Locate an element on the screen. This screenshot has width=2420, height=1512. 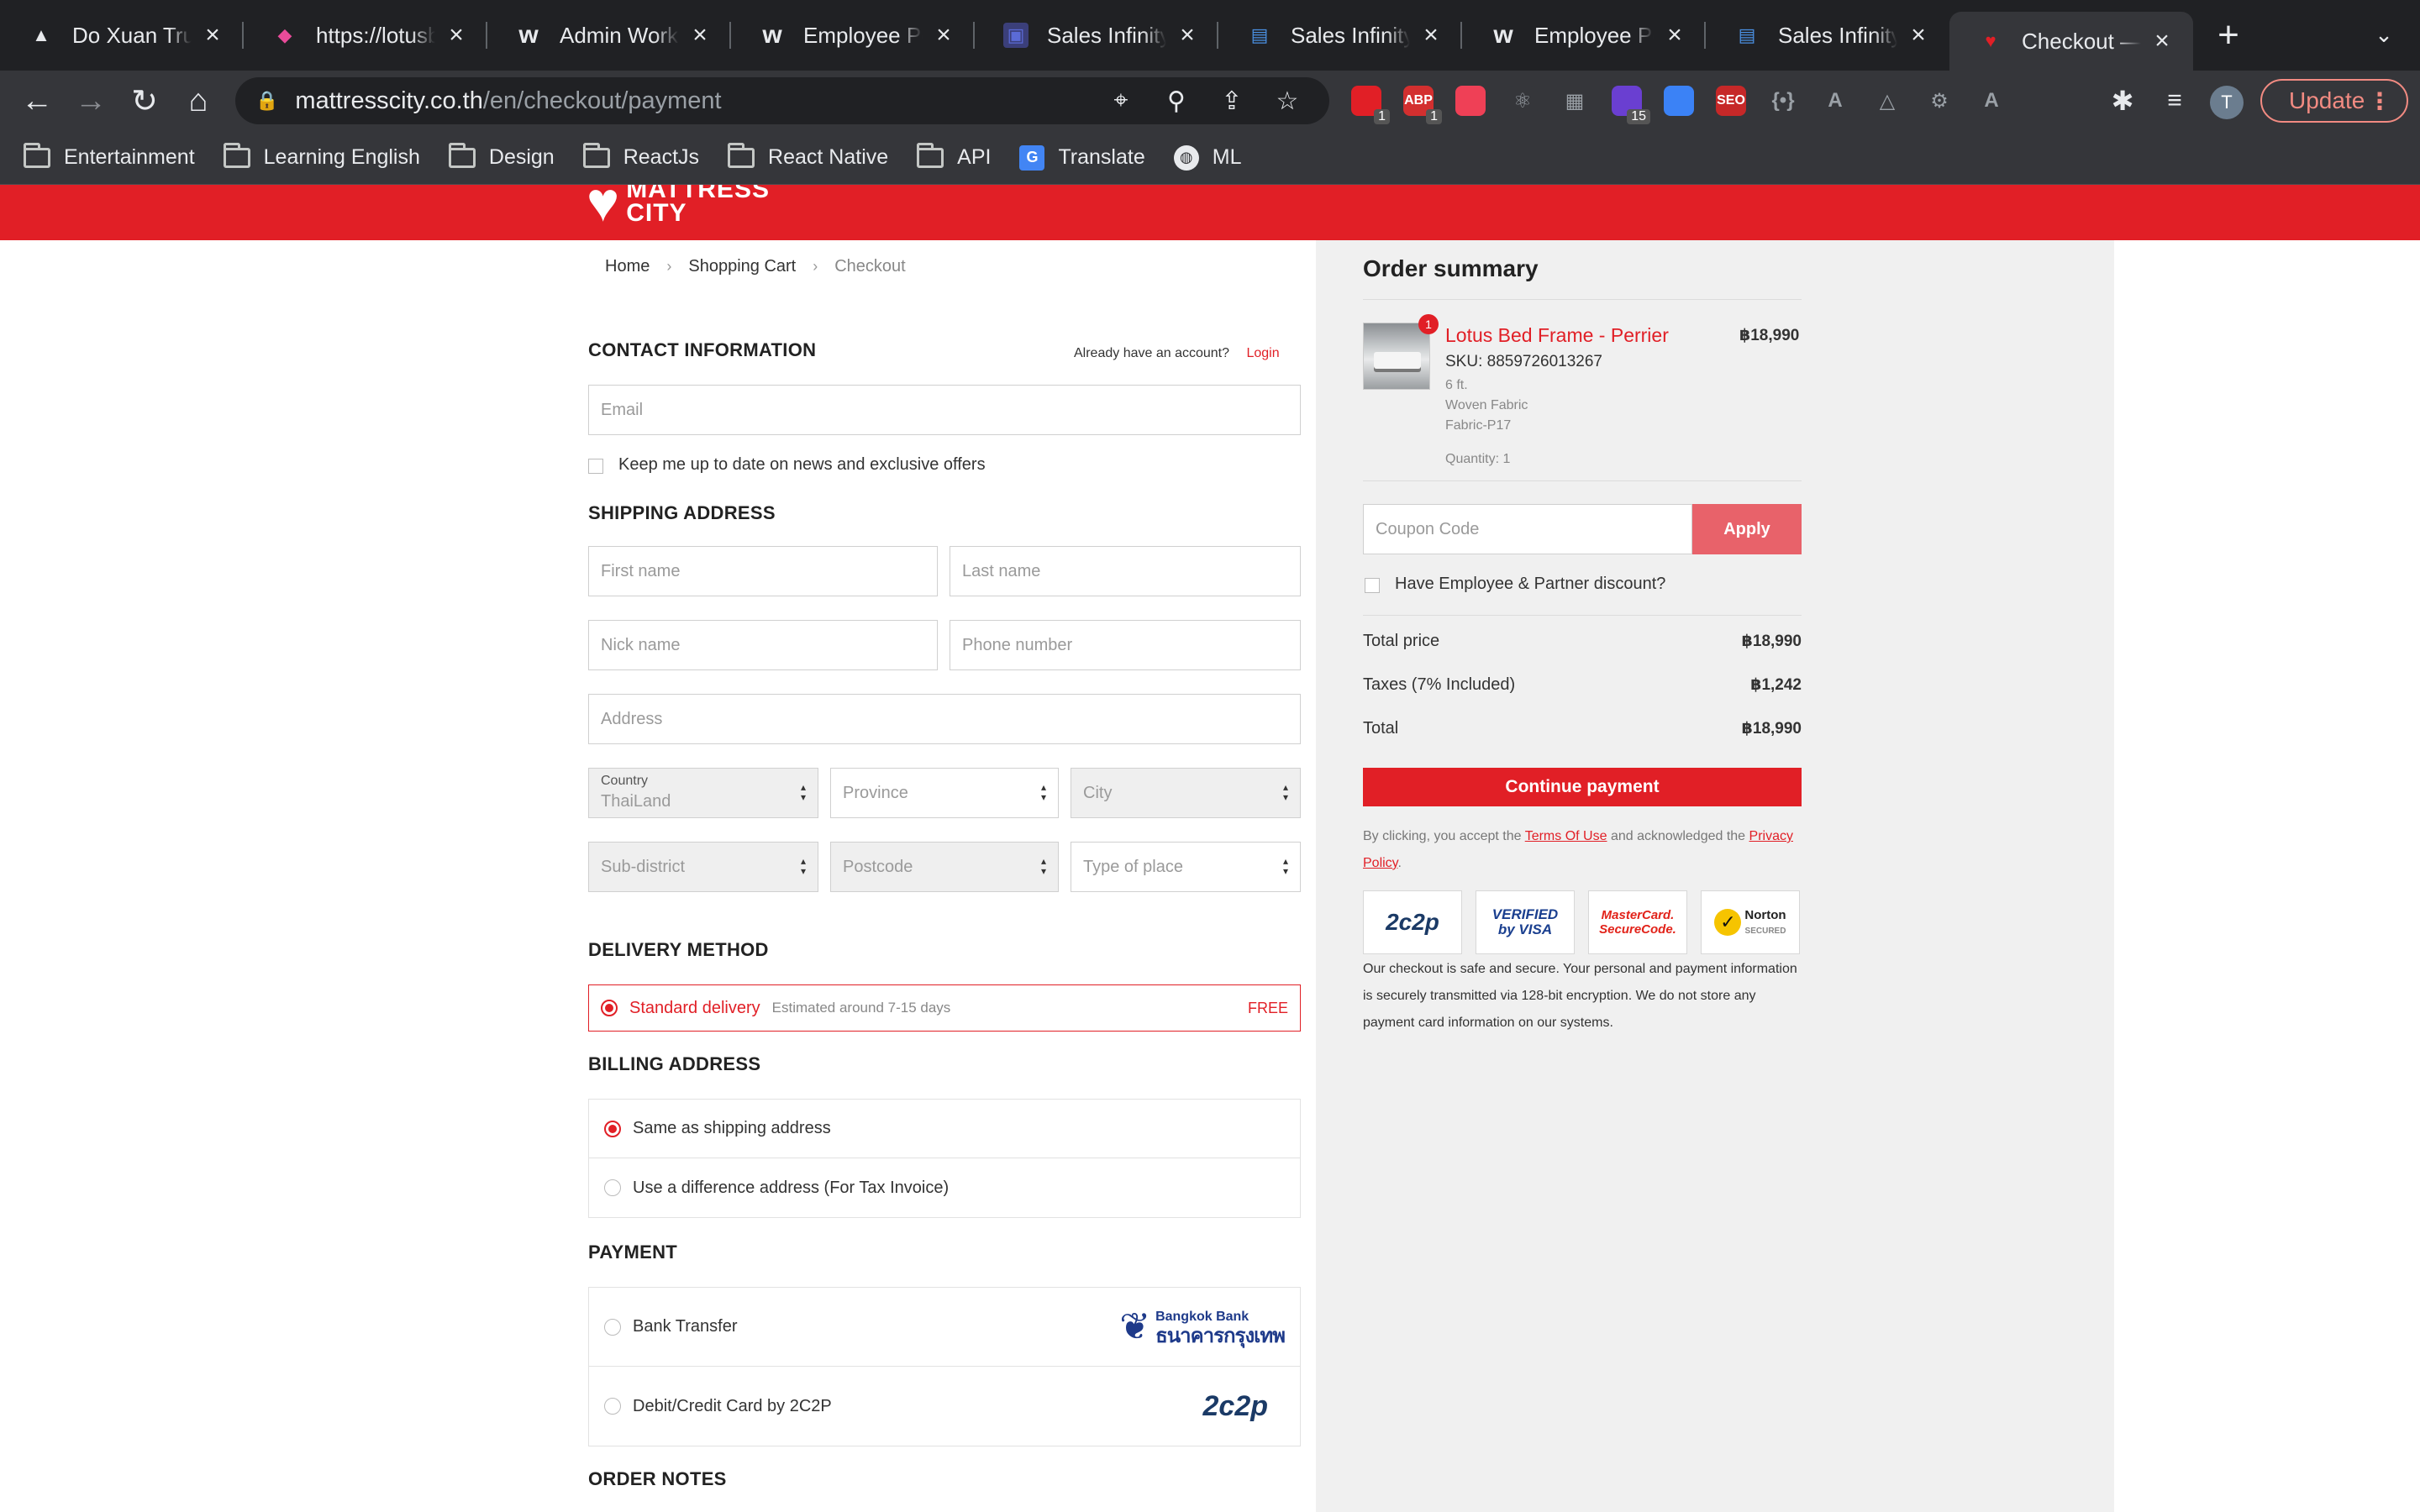
gear-box-icon: ⚙ is located at coordinates (1939, 101).